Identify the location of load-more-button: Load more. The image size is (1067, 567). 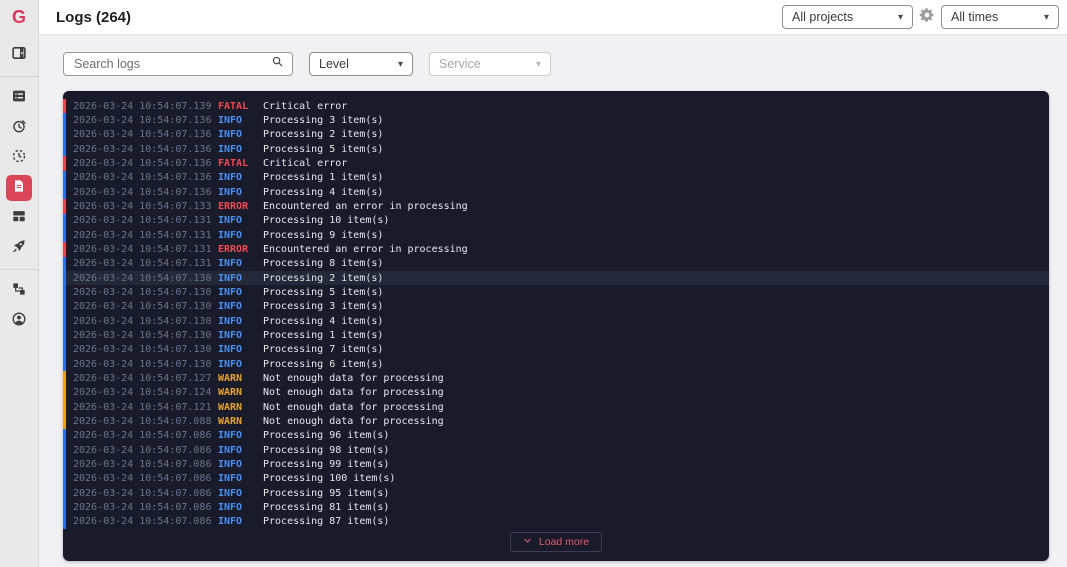
(556, 542).